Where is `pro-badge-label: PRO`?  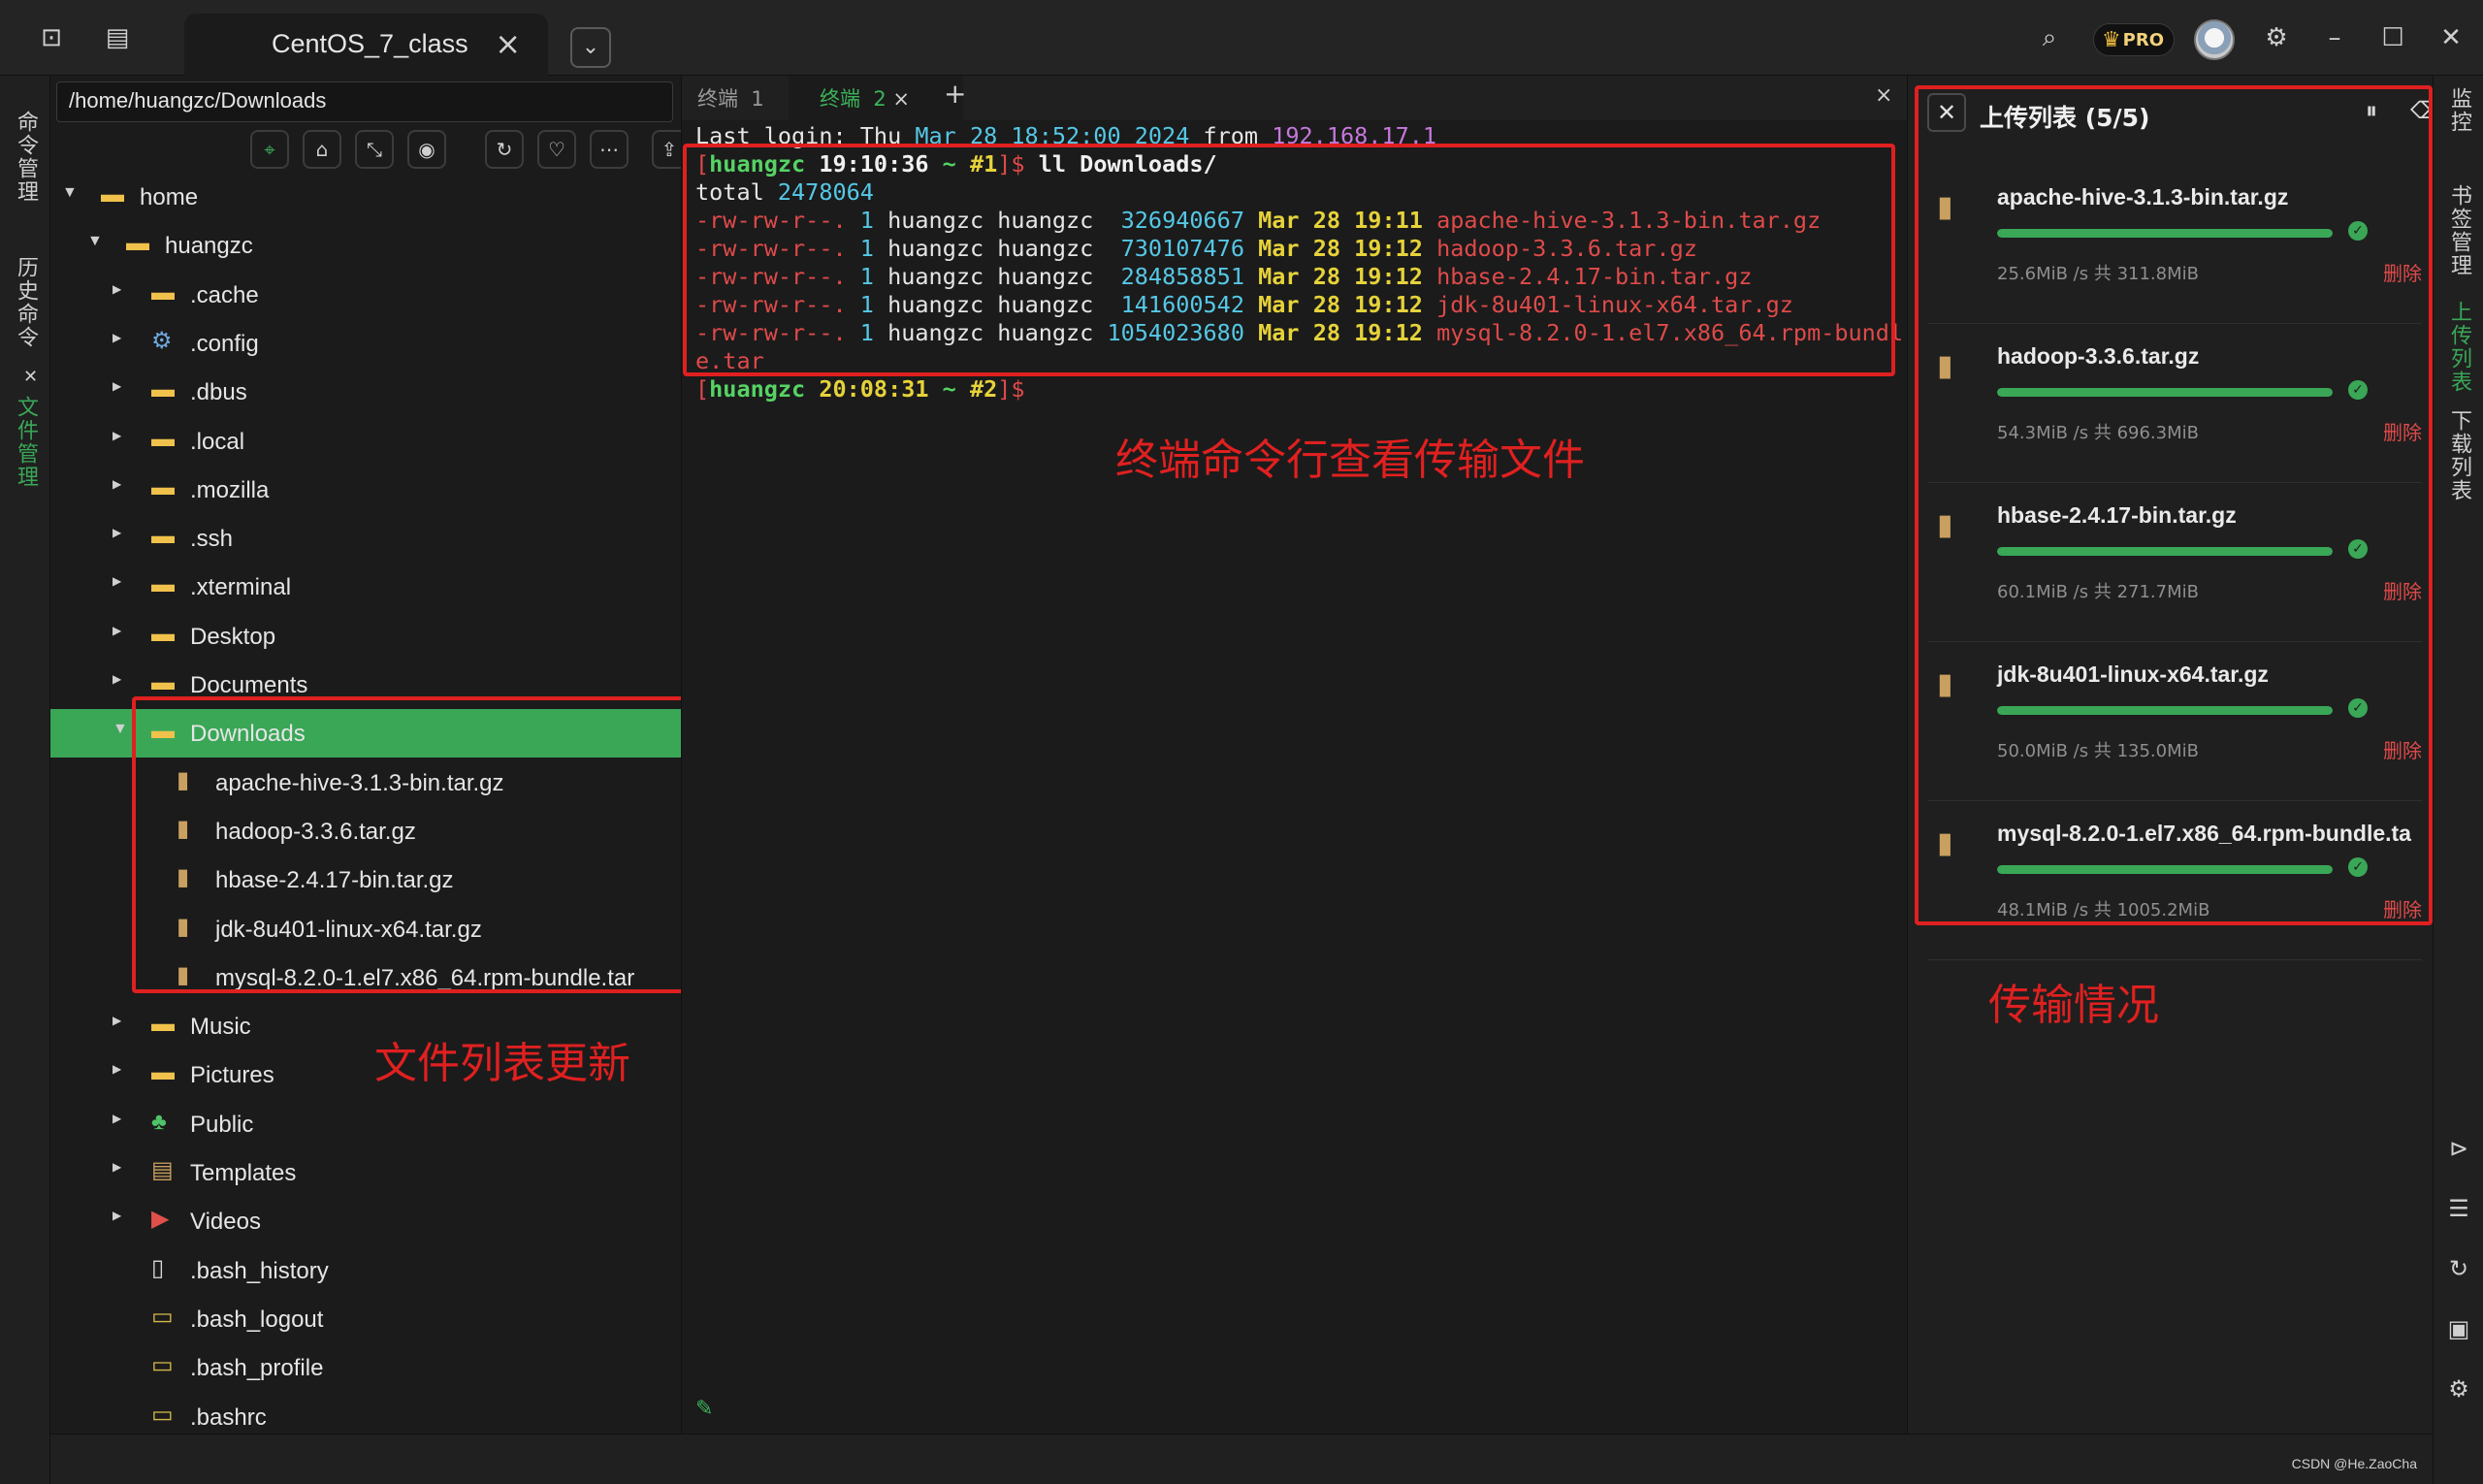
pro-badge-label: PRO is located at coordinates (2143, 40).